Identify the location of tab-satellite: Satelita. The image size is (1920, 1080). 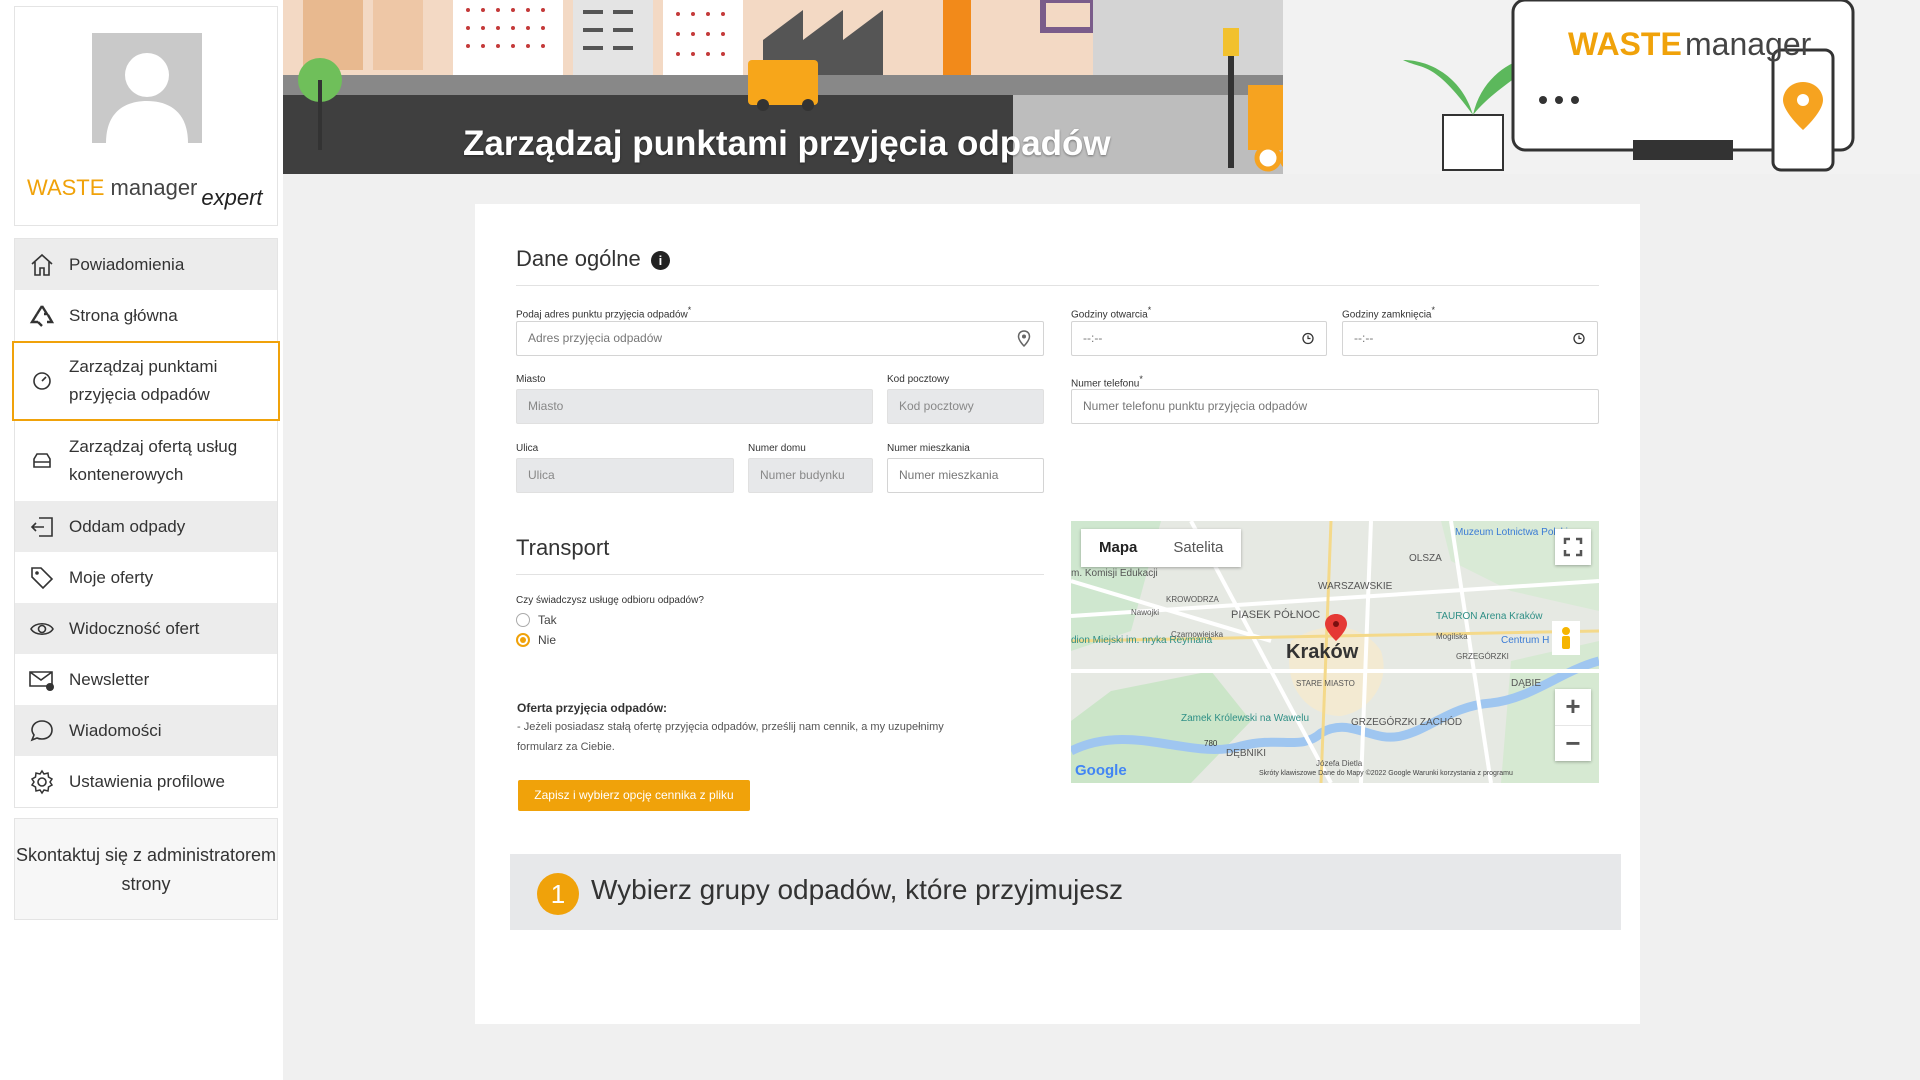
(1198, 548).